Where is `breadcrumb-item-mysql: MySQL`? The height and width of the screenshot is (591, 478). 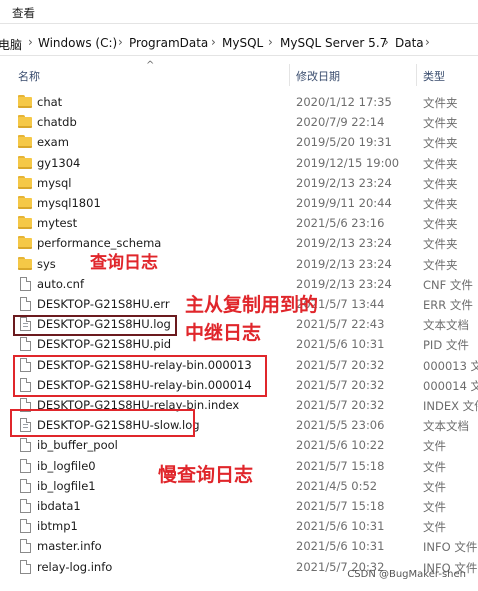 breadcrumb-item-mysql: MySQL is located at coordinates (242, 43).